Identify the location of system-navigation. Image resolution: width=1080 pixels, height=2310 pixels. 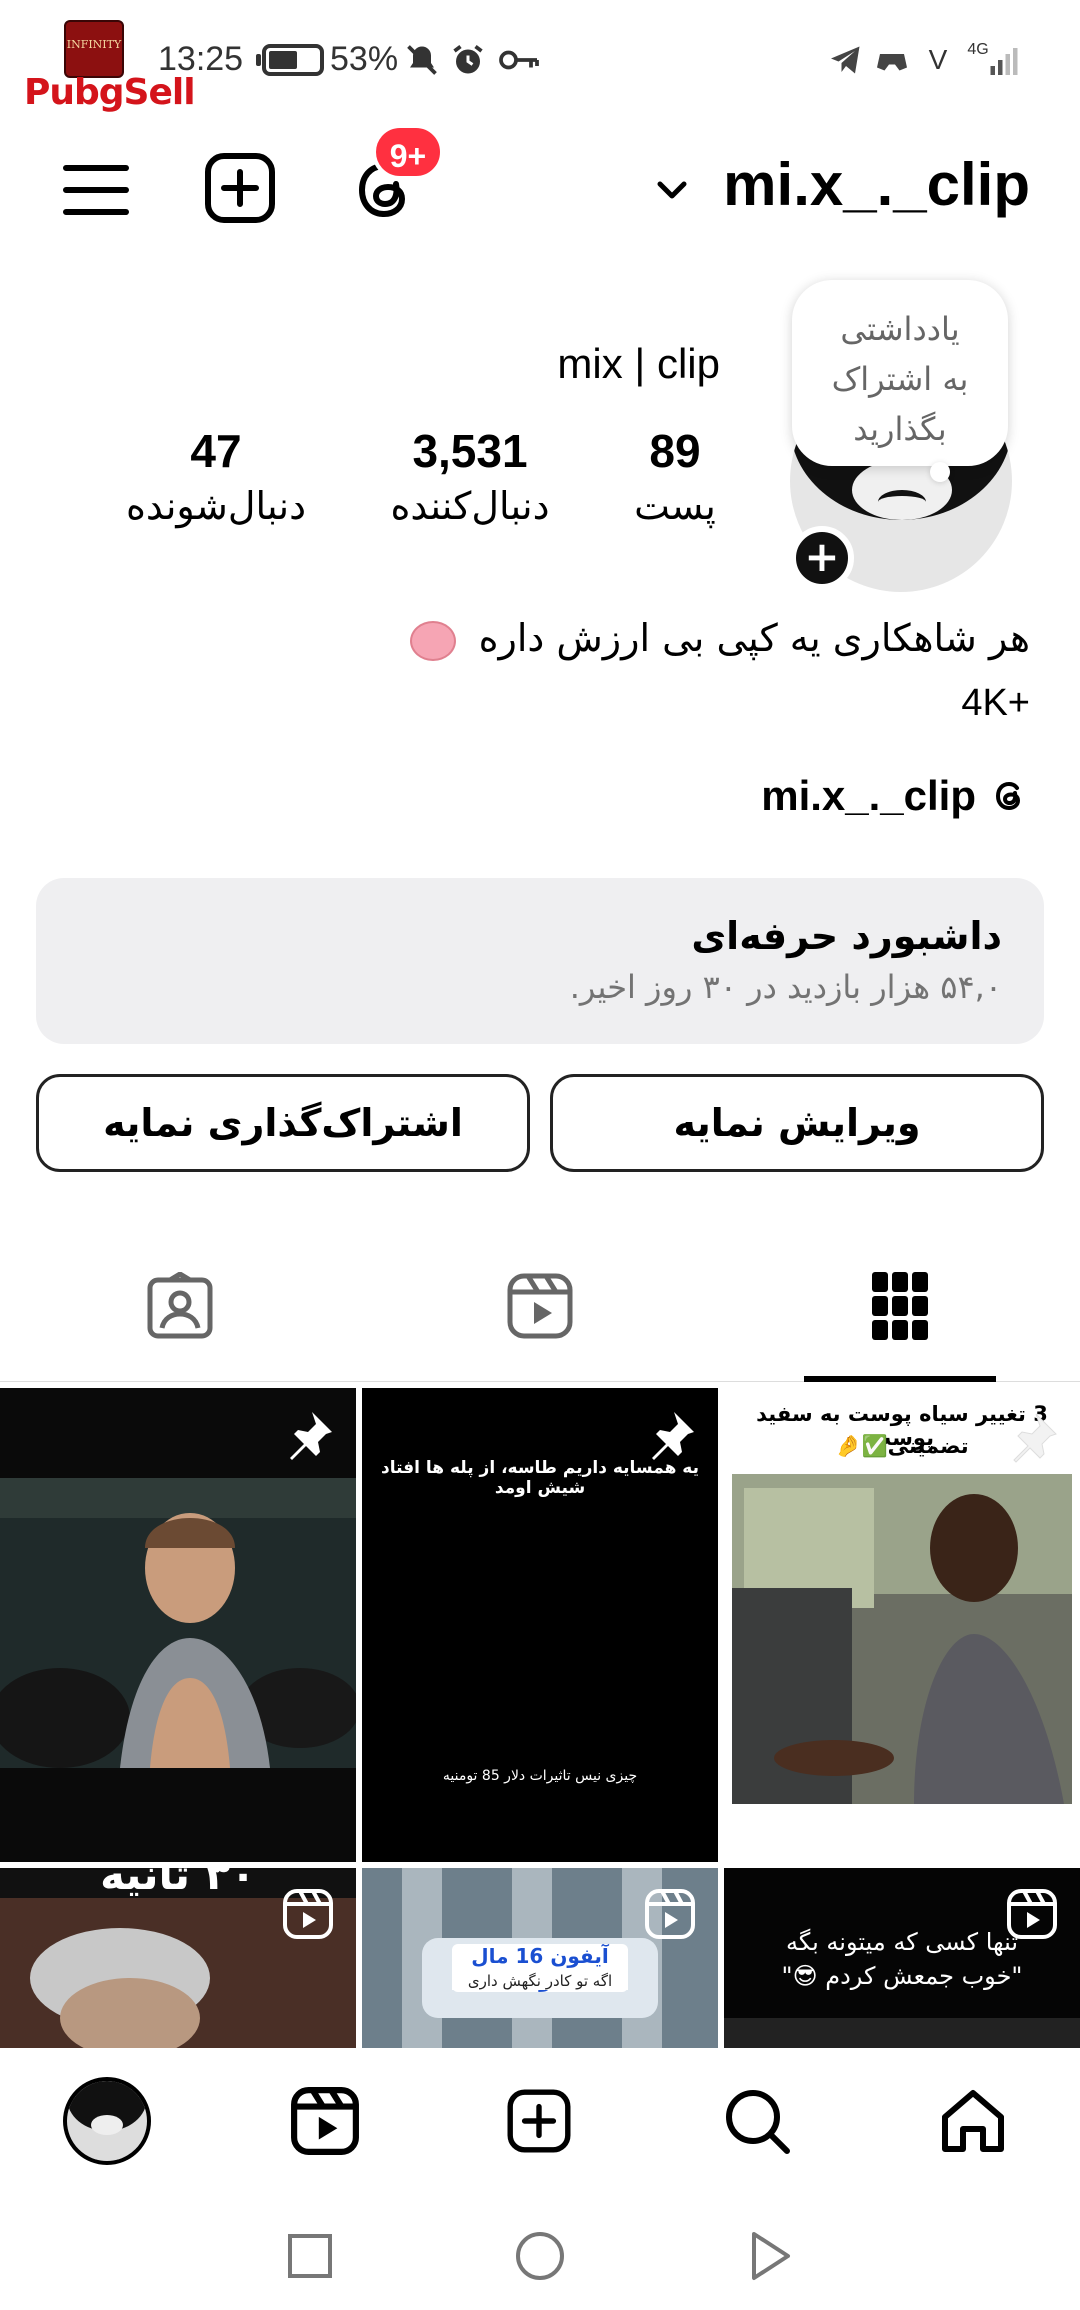
(540, 2255).